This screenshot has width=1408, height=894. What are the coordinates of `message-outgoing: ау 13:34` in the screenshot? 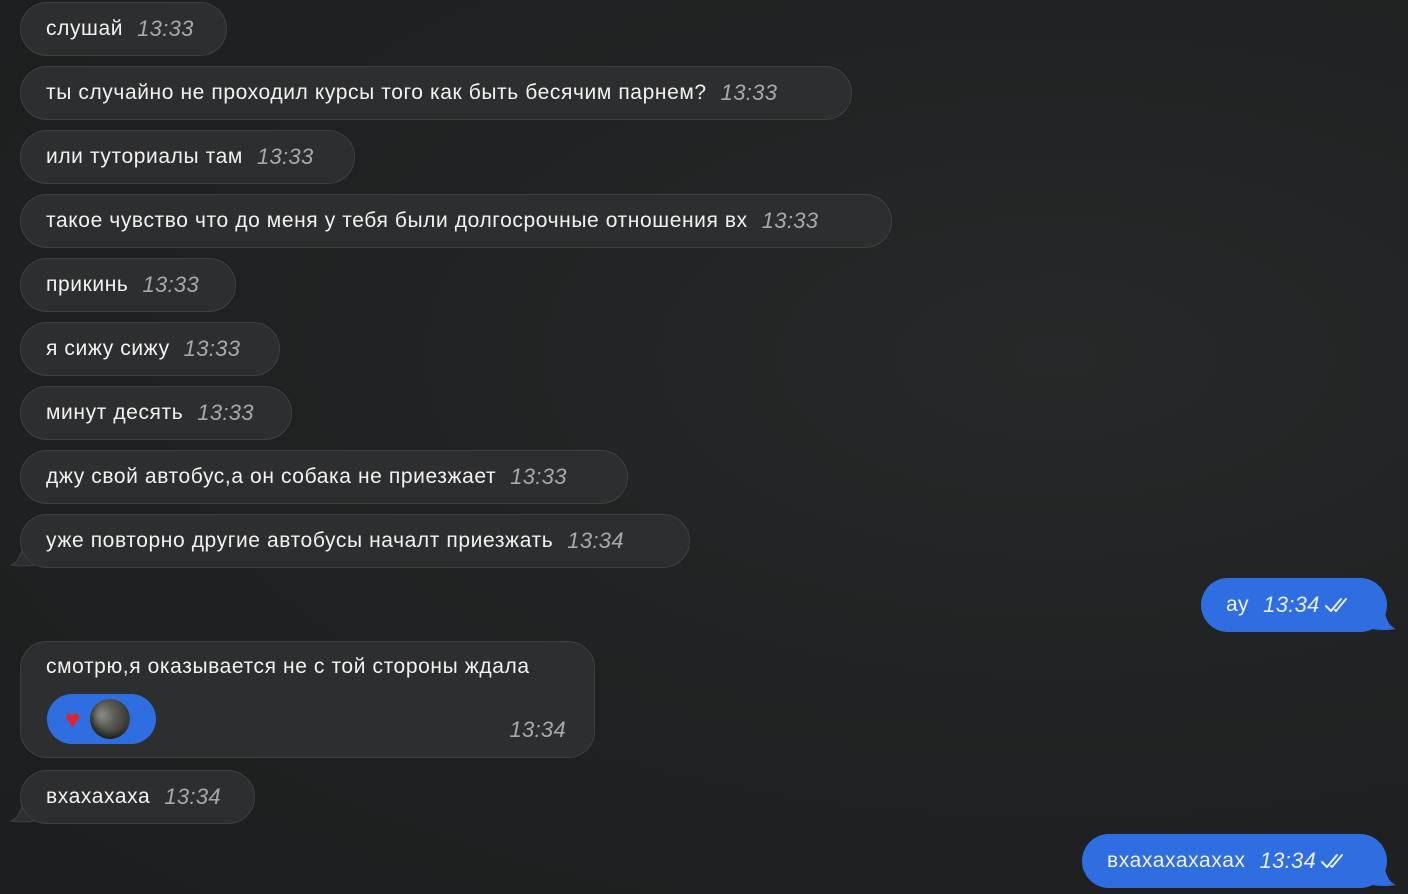 It's located at (1294, 605).